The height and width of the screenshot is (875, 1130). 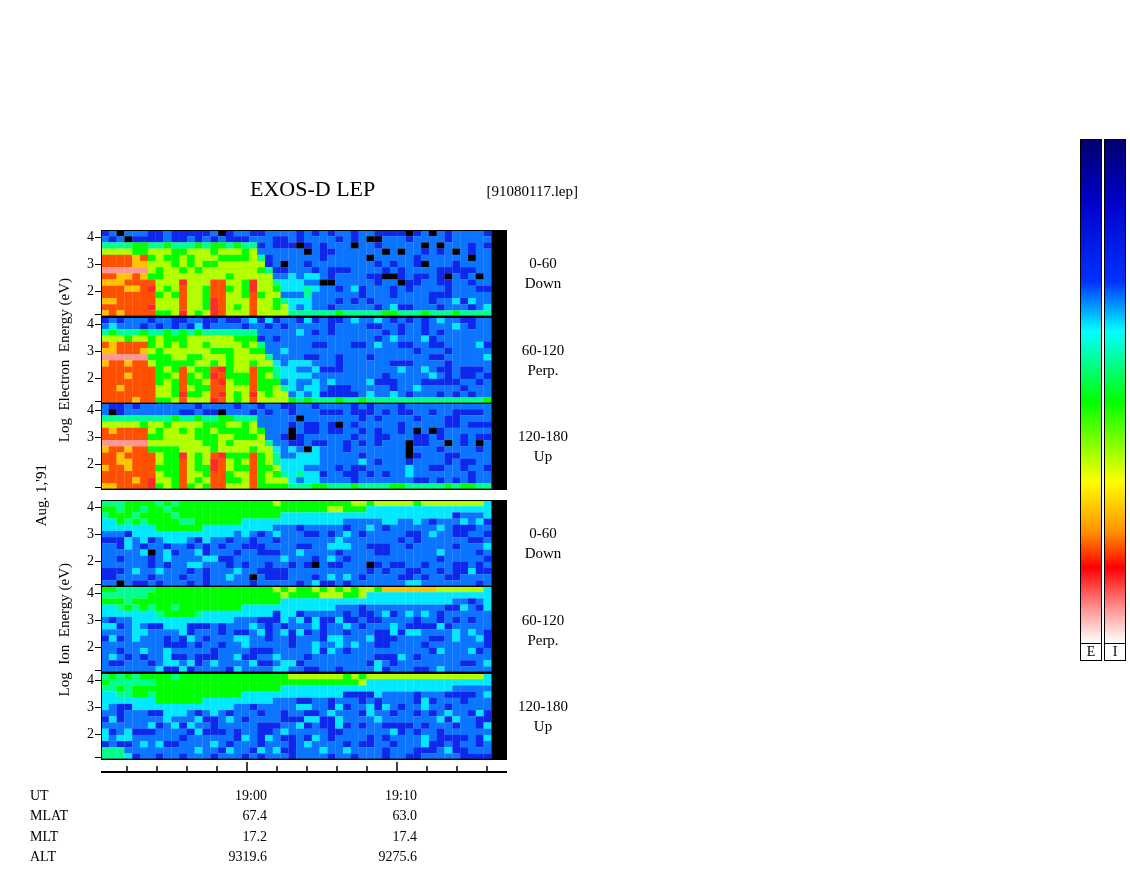 What do you see at coordinates (397, 857) in the screenshot?
I see `axis-value: 9275.6` at bounding box center [397, 857].